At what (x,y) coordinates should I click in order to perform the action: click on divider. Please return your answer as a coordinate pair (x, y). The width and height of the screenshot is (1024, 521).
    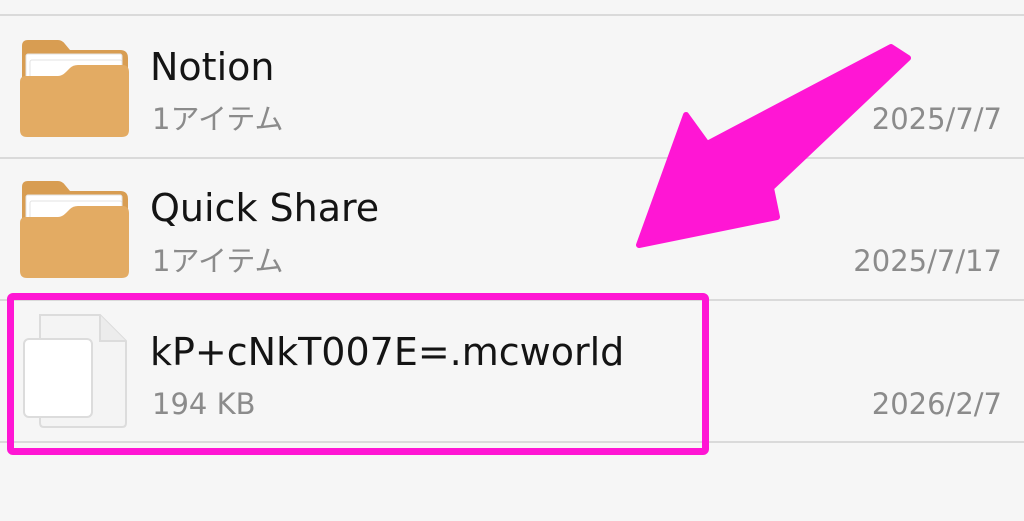
    Looking at the image, I should click on (512, 442).